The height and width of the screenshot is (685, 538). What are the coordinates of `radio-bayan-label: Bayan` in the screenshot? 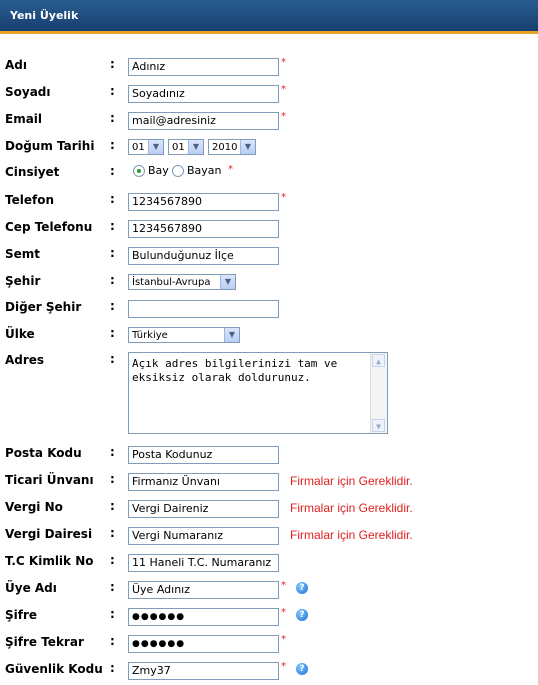 It's located at (204, 170).